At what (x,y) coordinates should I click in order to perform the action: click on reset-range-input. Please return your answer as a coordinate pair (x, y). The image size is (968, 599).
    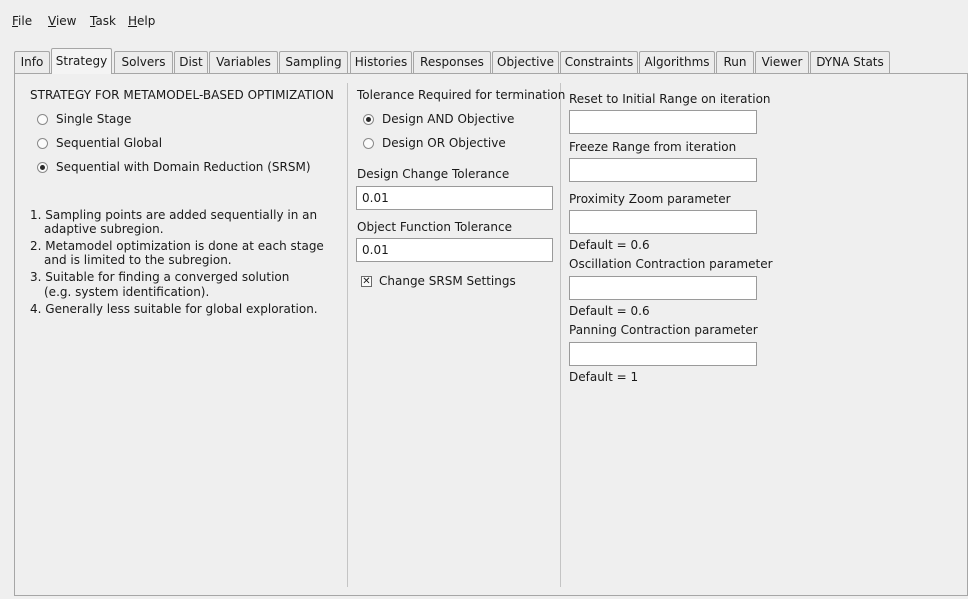
    Looking at the image, I should click on (663, 122).